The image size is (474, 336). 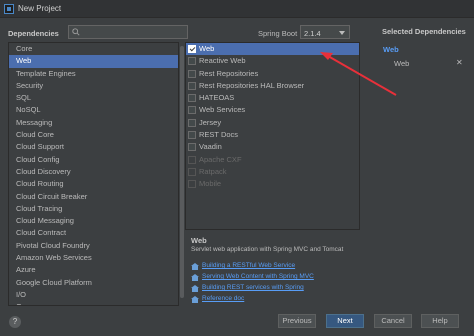 I want to click on category-item: NoSQL, so click(x=93, y=110).